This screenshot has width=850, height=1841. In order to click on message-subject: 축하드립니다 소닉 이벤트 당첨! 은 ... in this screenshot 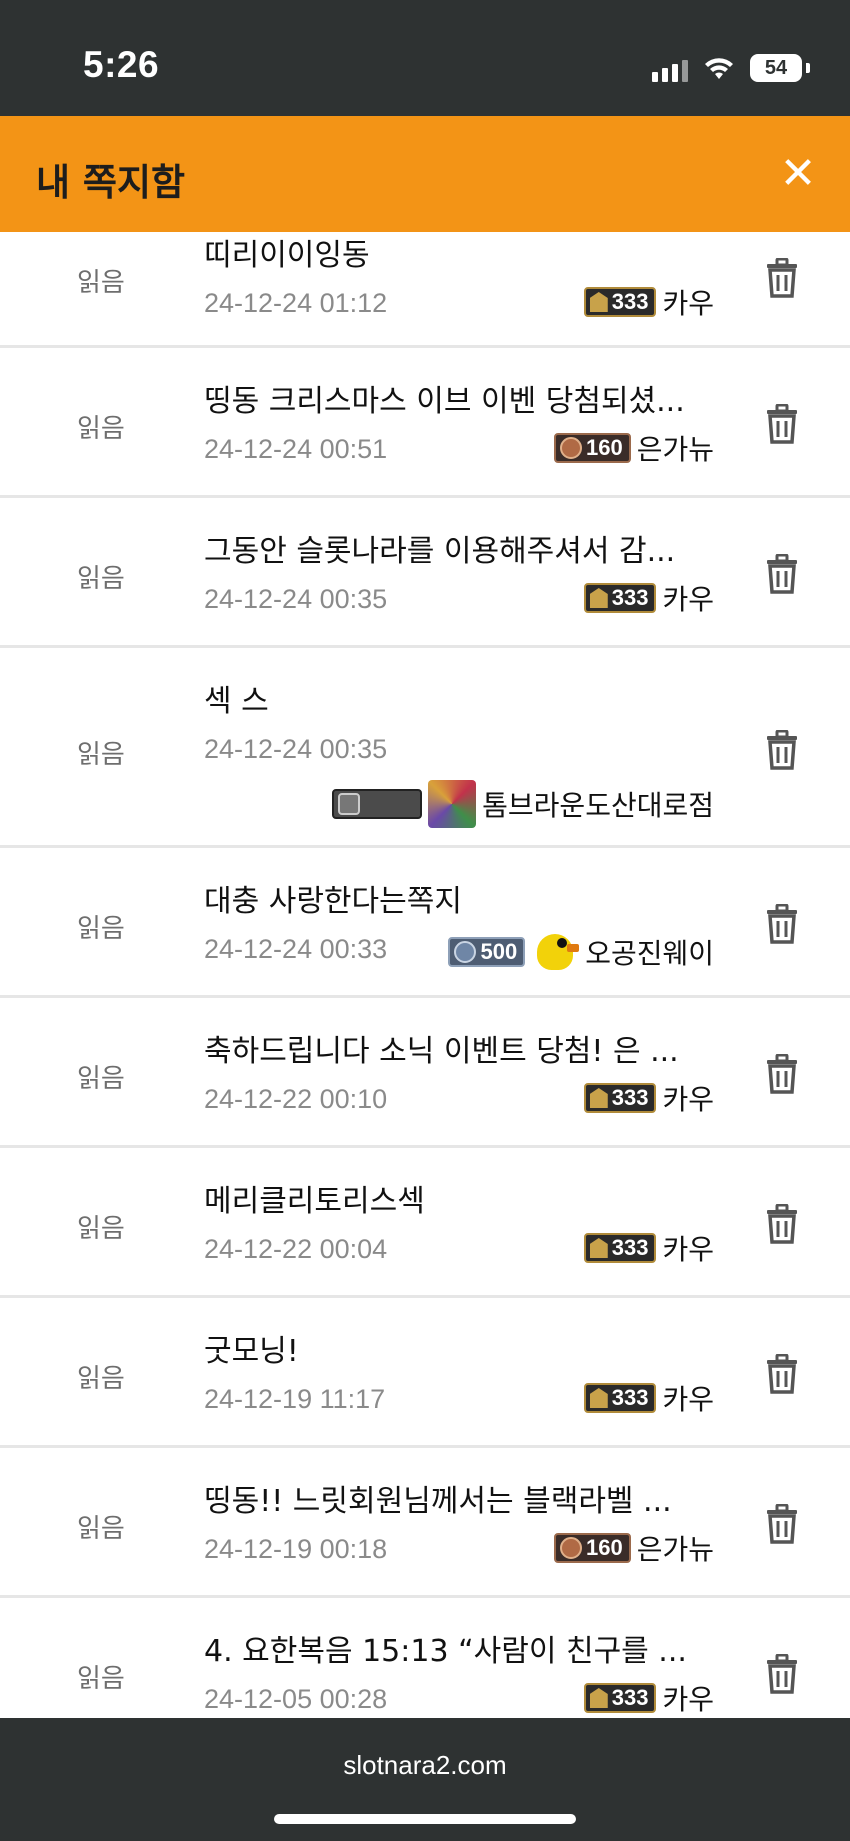, I will do `click(464, 1048)`.